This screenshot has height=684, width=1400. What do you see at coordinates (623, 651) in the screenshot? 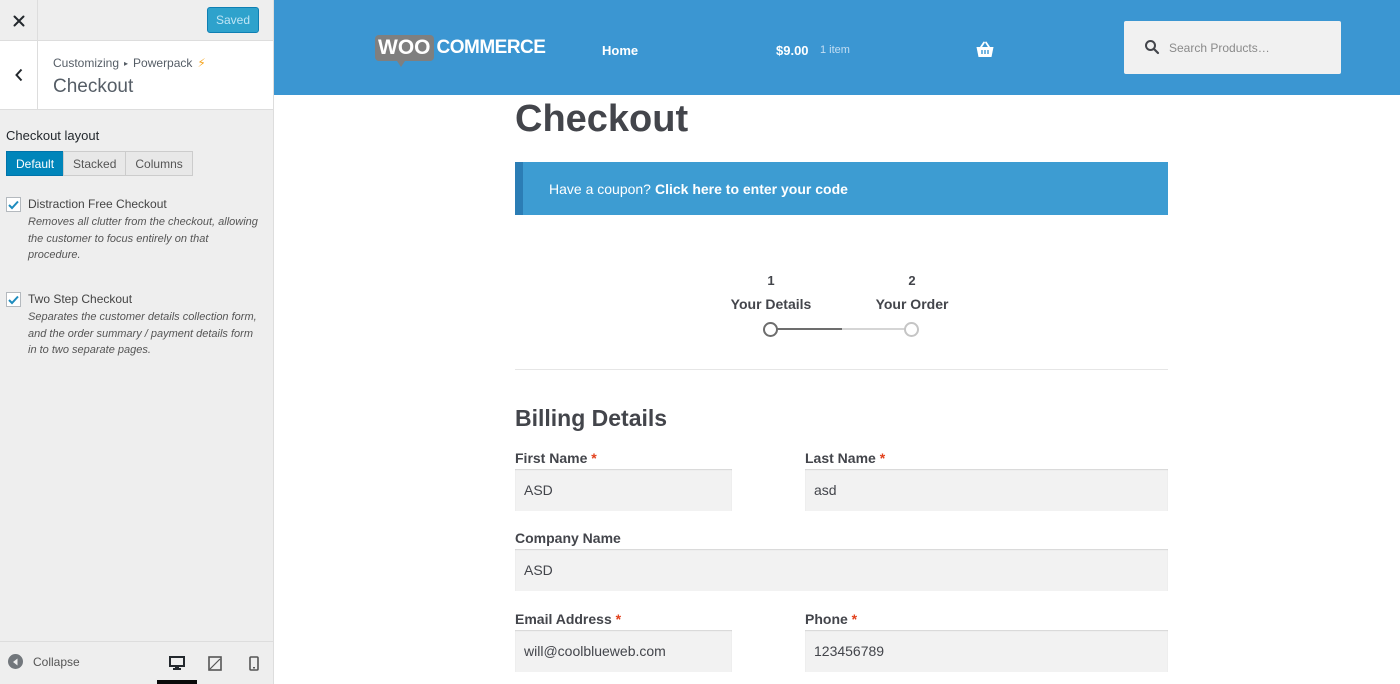
I see `email-field` at bounding box center [623, 651].